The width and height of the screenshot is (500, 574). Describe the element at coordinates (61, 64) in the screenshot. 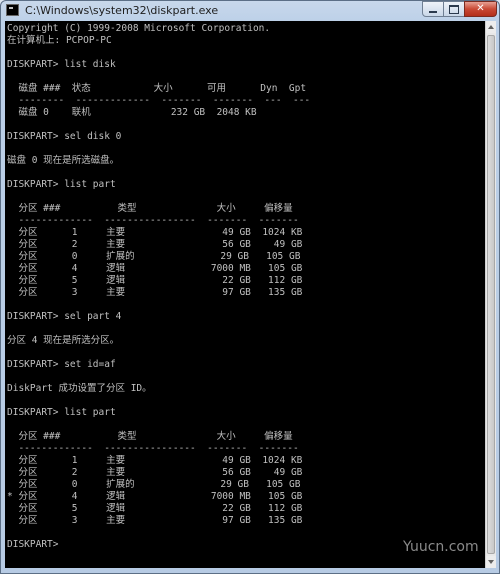

I see `console-line: DISKPART> list disk` at that location.